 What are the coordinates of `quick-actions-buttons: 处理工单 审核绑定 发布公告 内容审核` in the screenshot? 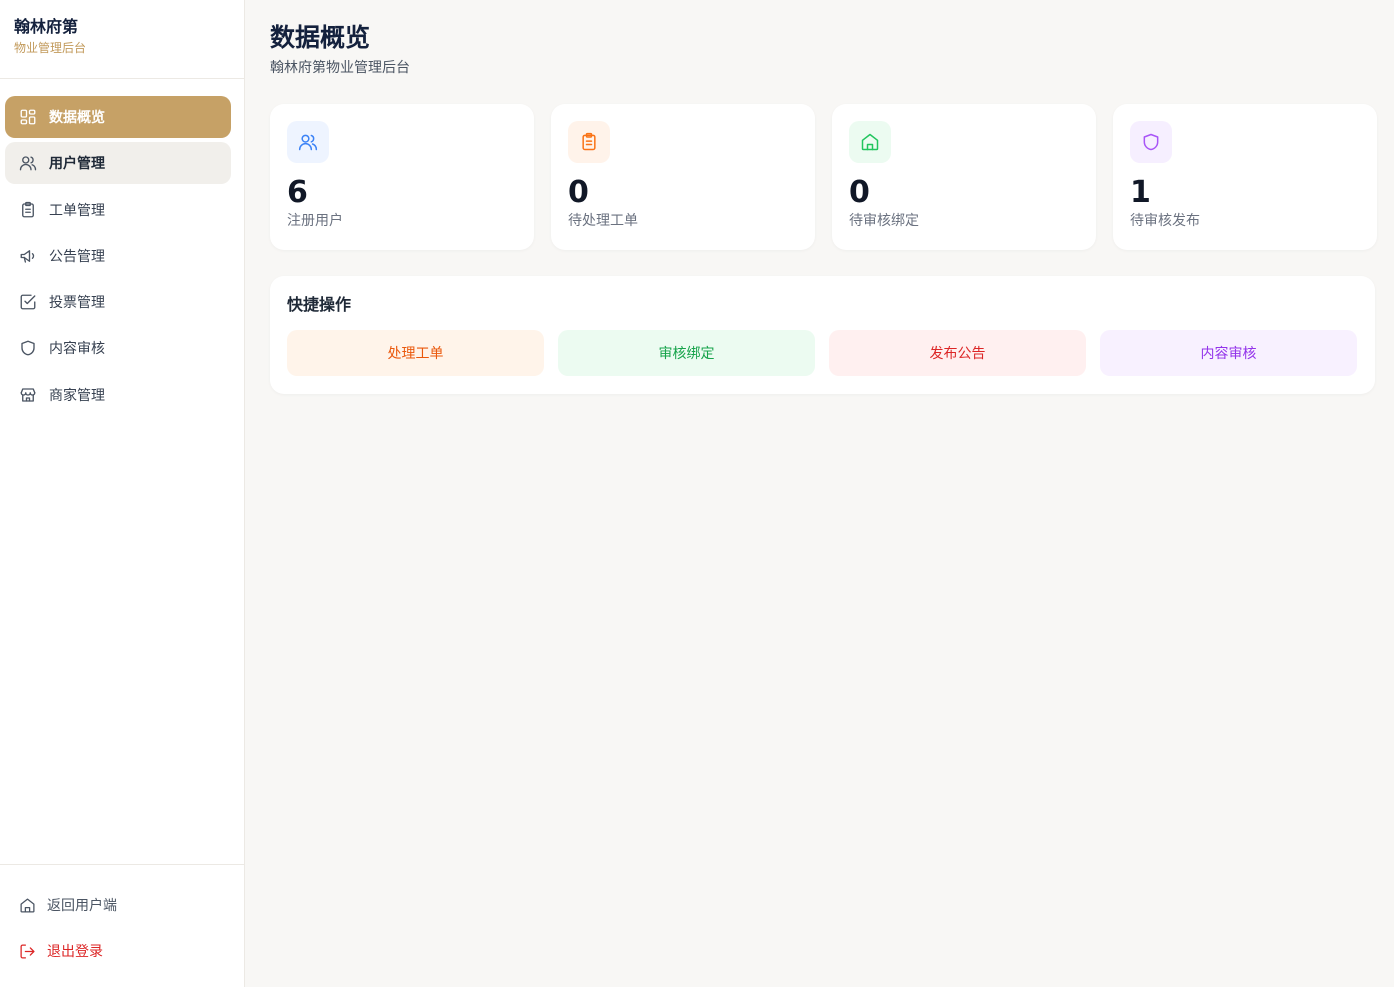 It's located at (822, 353).